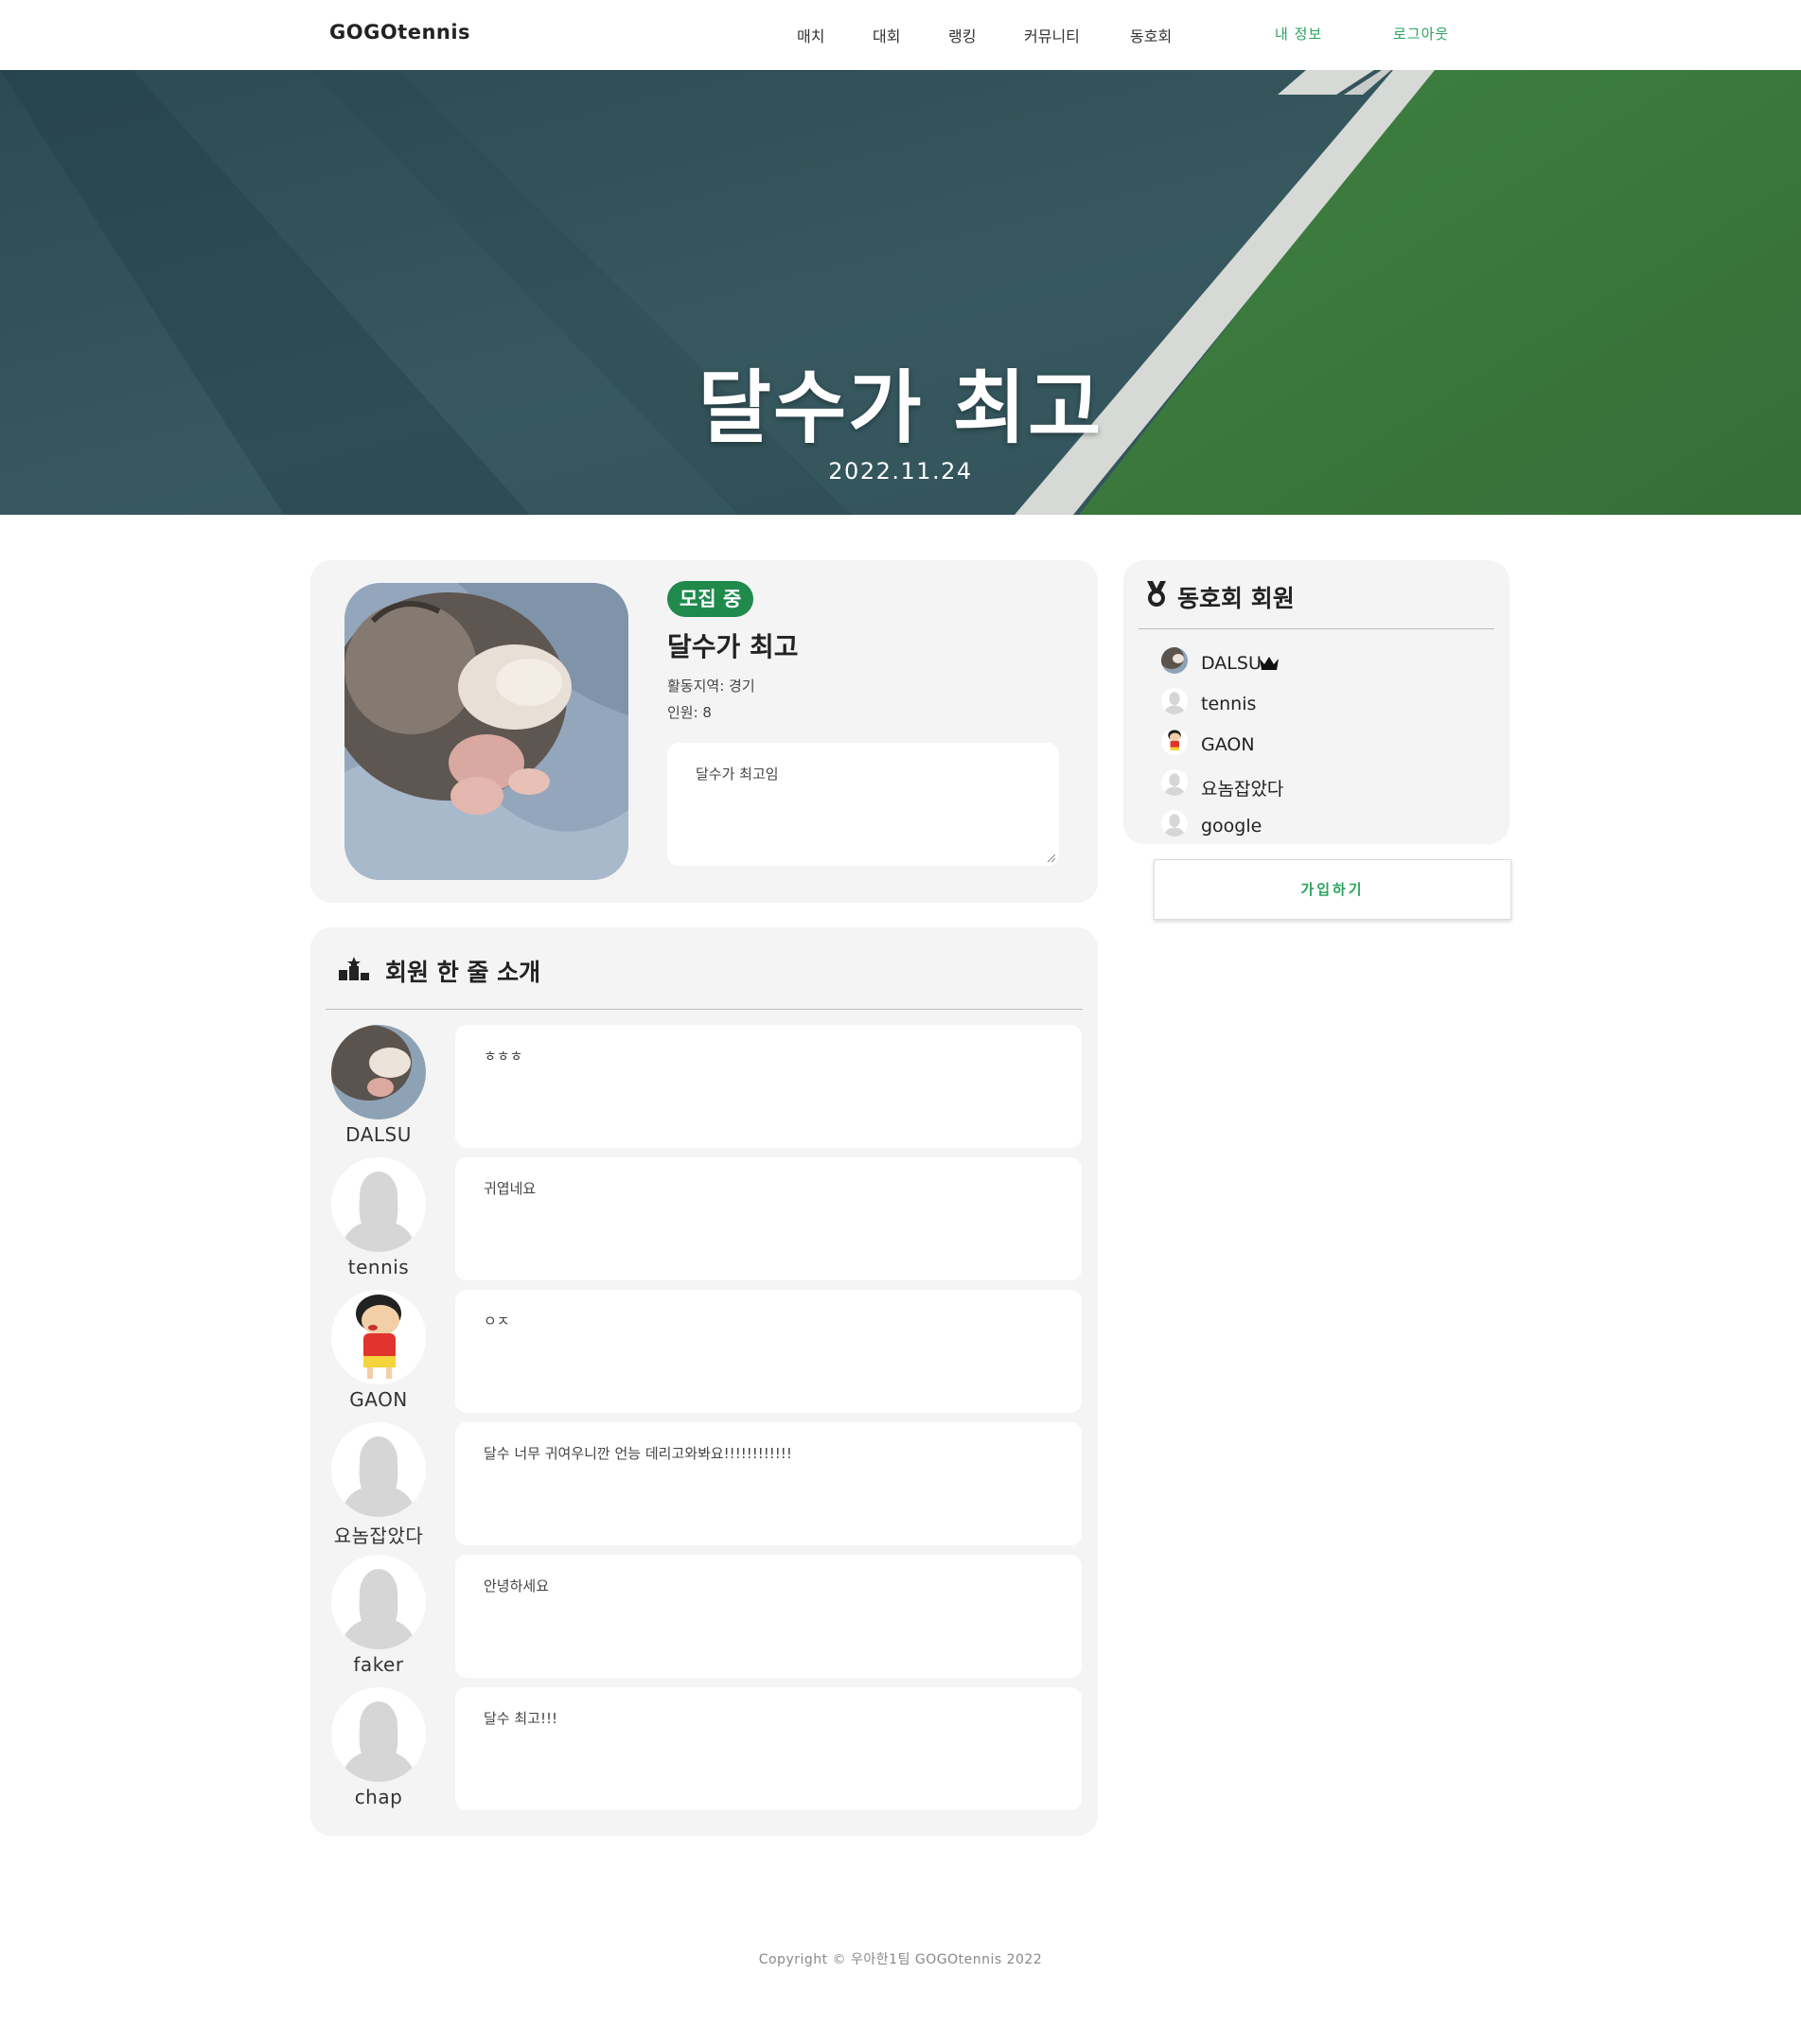 The image size is (1801, 2044). What do you see at coordinates (1052, 35) in the screenshot?
I see `nav-item-community: 커뮤니티` at bounding box center [1052, 35].